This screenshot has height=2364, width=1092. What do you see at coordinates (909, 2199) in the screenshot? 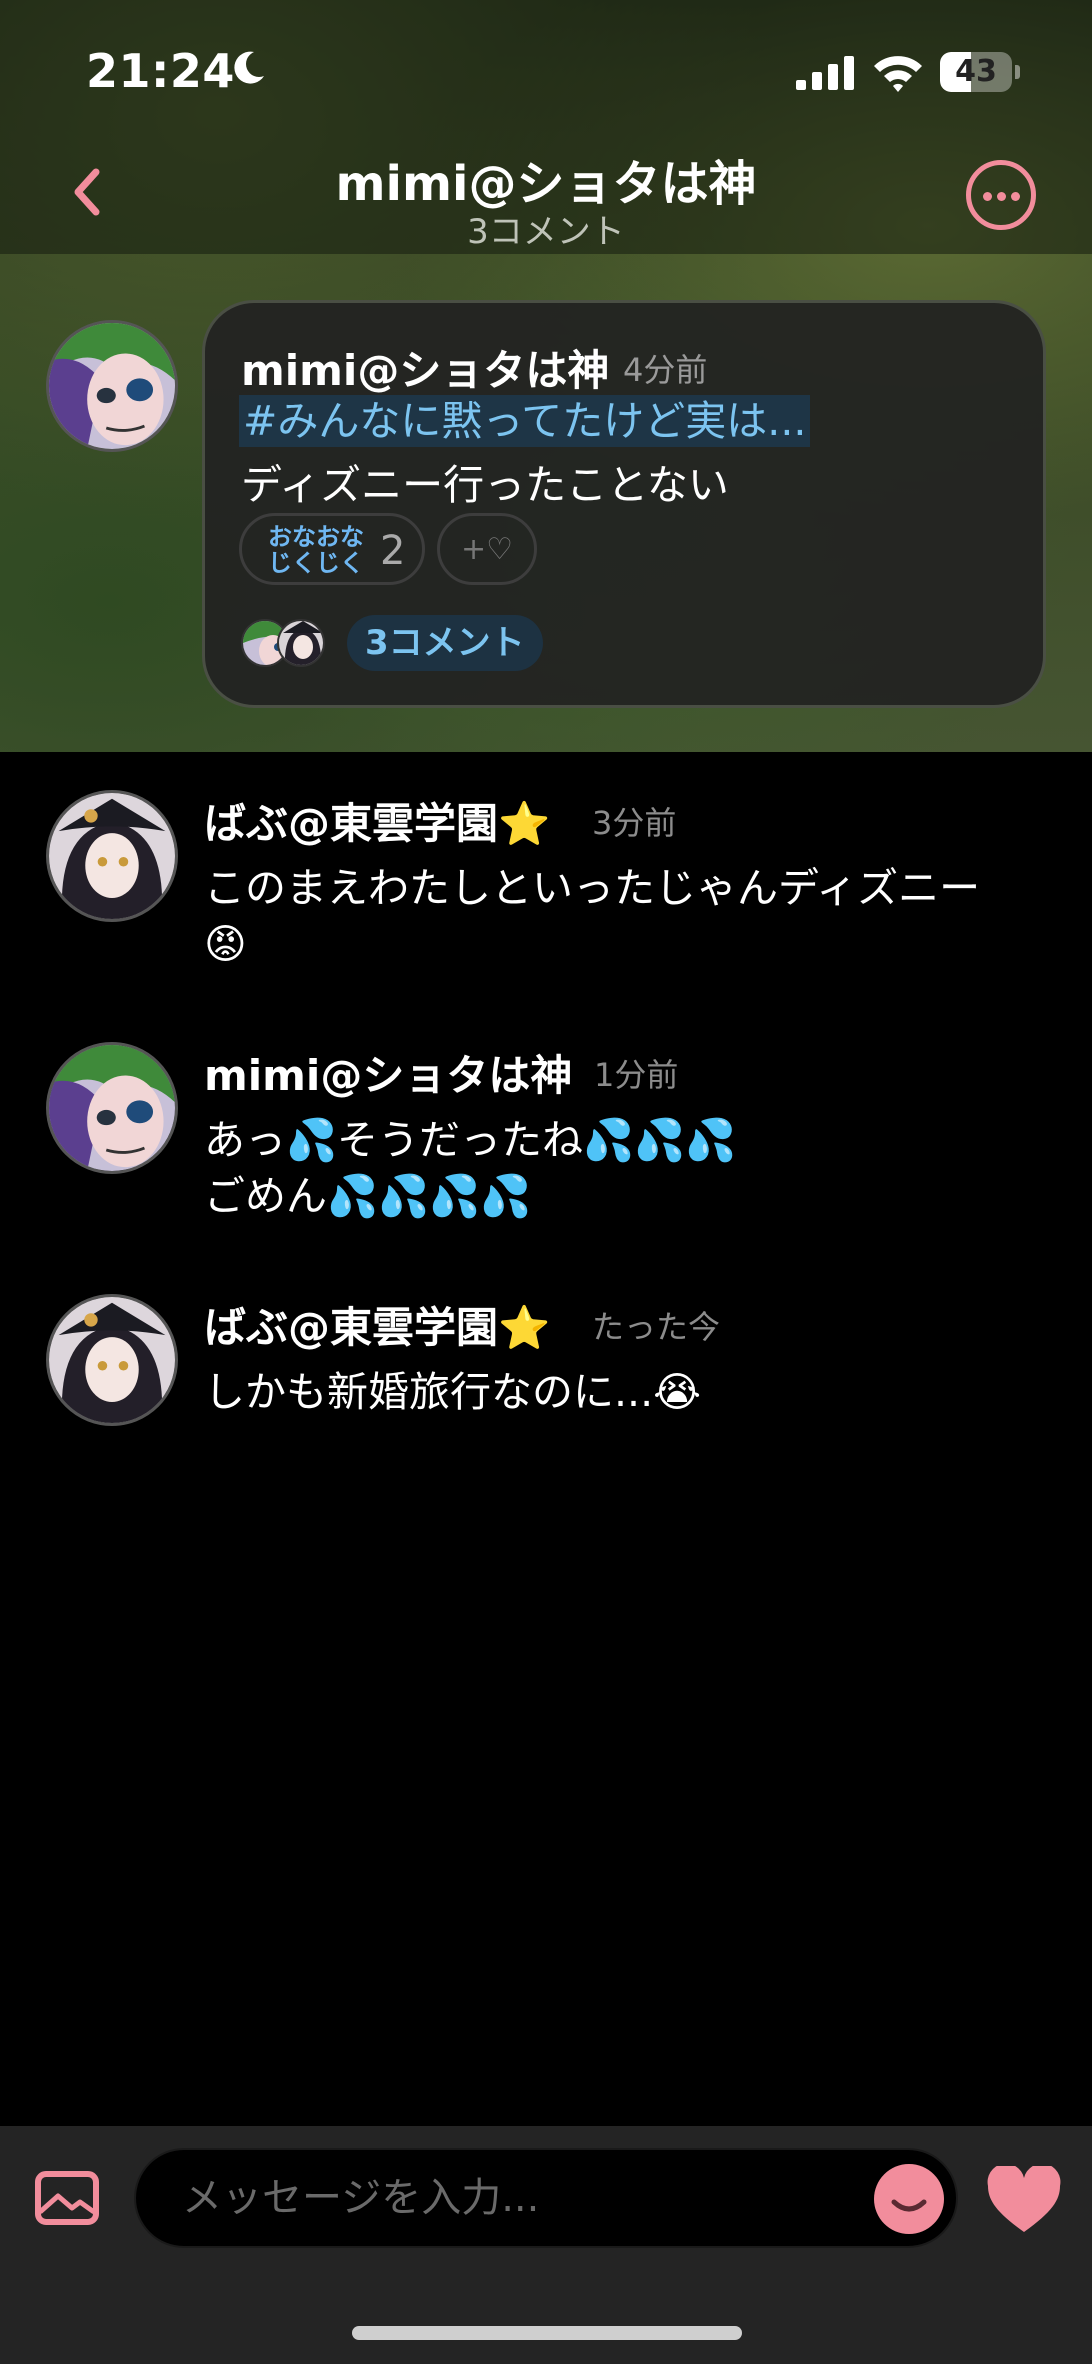
I see `emoji-icon` at bounding box center [909, 2199].